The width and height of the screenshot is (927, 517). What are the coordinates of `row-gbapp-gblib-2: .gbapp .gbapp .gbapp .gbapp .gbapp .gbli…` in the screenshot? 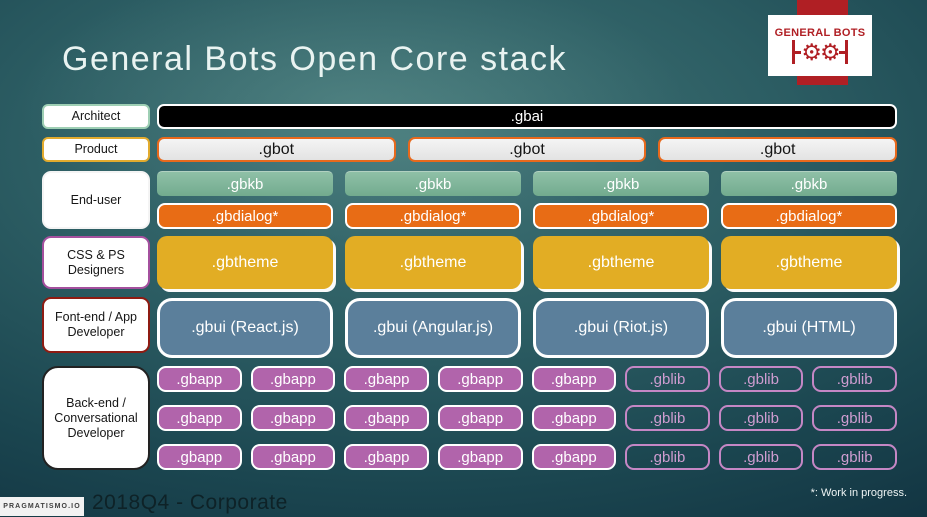 It's located at (527, 418).